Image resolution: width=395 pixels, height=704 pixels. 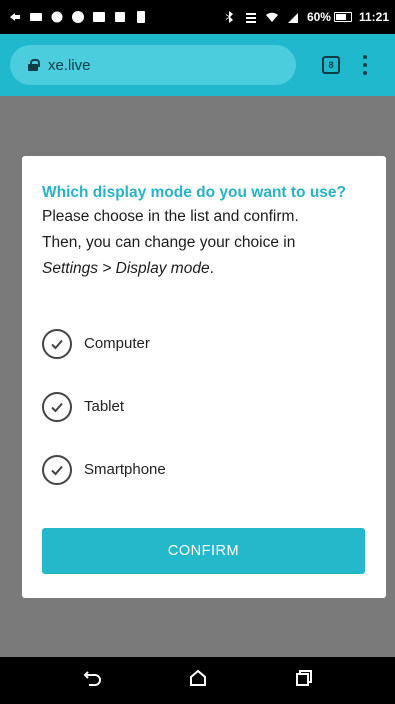 I want to click on option-computer: Computer, so click(x=204, y=343).